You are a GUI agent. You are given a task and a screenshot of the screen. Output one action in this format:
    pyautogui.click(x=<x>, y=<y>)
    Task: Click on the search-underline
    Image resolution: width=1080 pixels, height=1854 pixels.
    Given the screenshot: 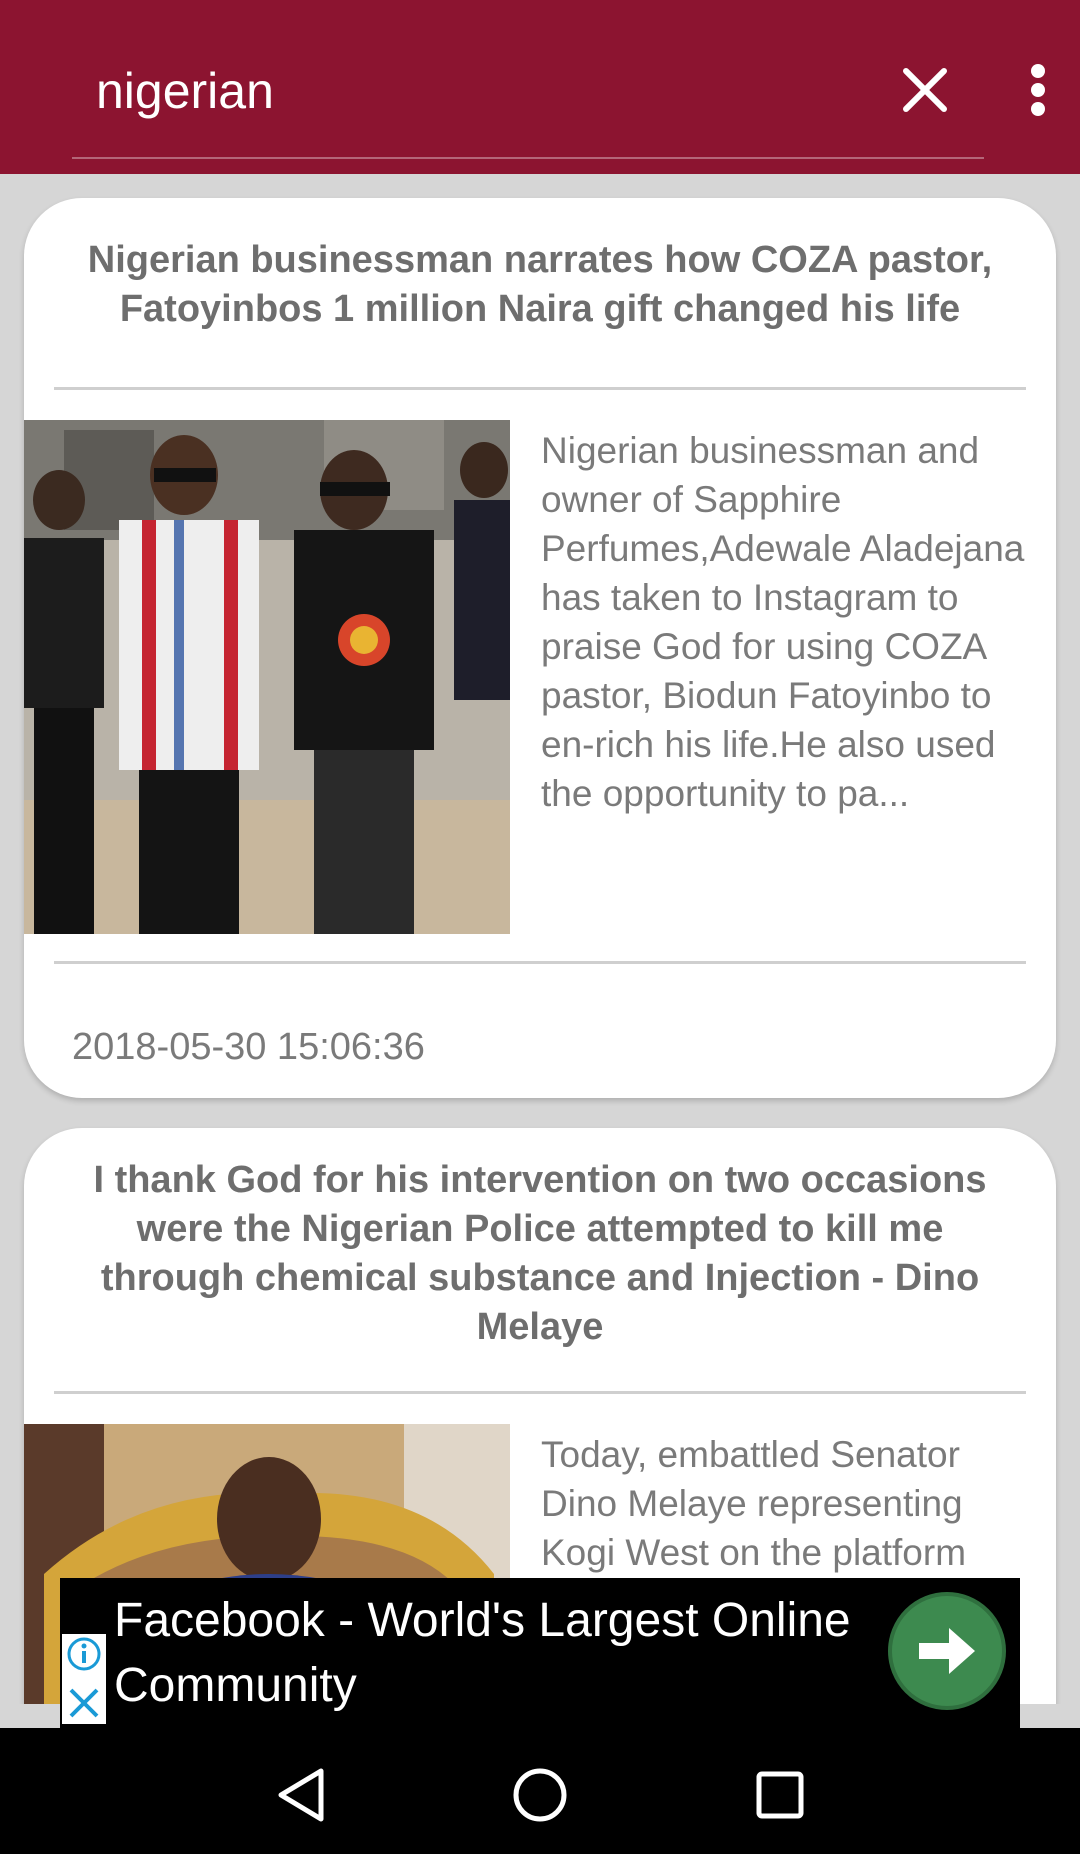 What is the action you would take?
    pyautogui.click(x=528, y=158)
    